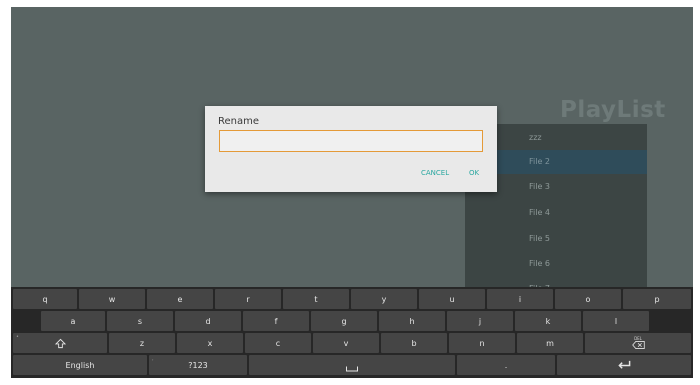 Image resolution: width=700 pixels, height=385 pixels. Describe the element at coordinates (520, 299) in the screenshot. I see `key-i: i` at that location.